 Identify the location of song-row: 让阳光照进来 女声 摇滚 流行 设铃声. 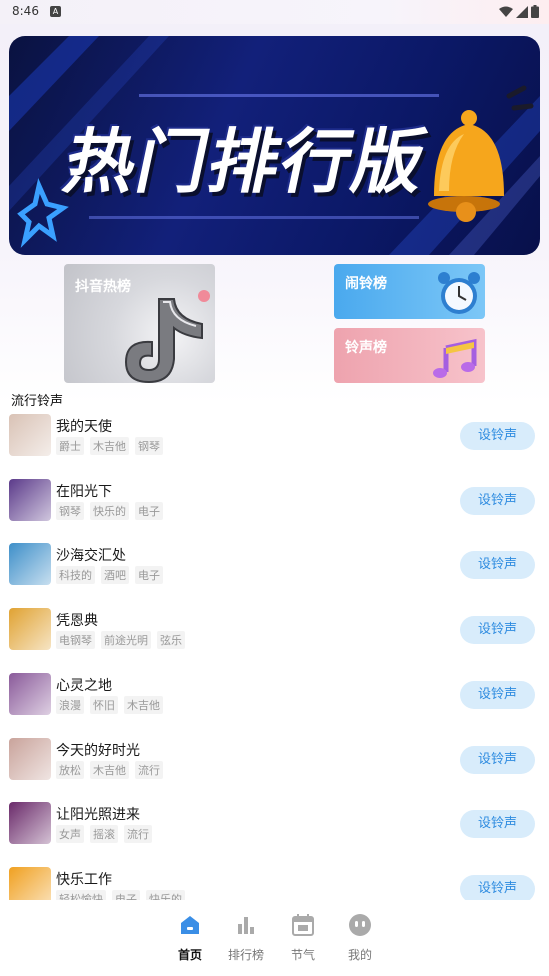
(274, 824).